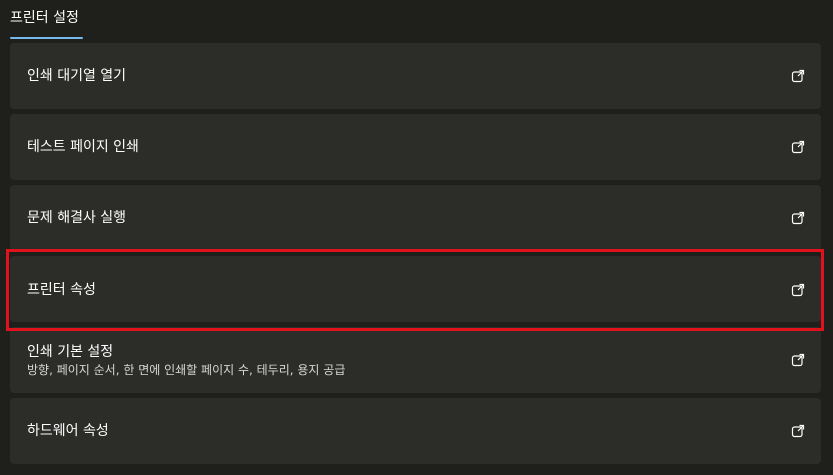 This screenshot has height=475, width=833. What do you see at coordinates (83, 147) in the screenshot?
I see `settings-item-title: 테스트 페이지 인쇄` at bounding box center [83, 147].